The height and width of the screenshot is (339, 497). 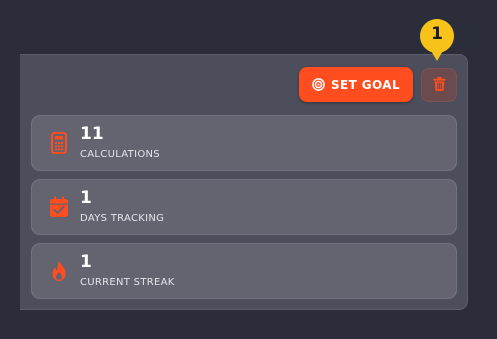 What do you see at coordinates (120, 154) in the screenshot?
I see `stat-label: CALCULATIONS` at bounding box center [120, 154].